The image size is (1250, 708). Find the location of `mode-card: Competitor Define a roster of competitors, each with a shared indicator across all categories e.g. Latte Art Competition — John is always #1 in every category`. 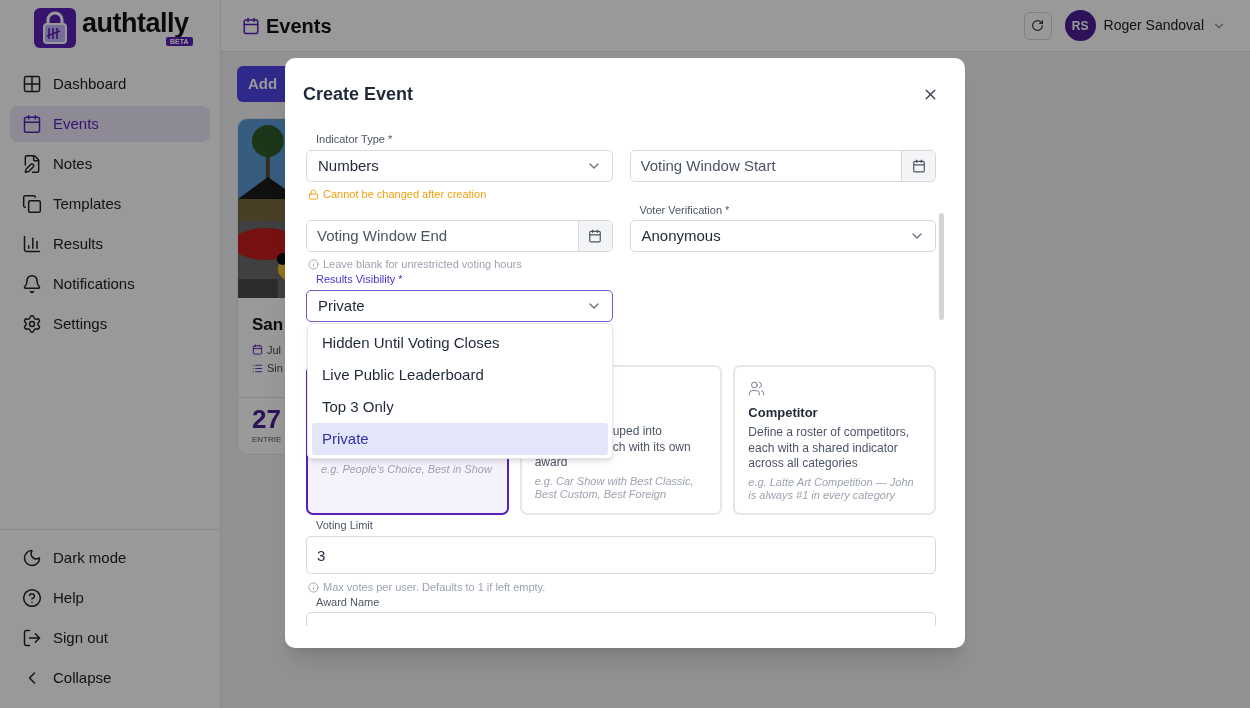

mode-card: Competitor Define a roster of competitors, each with a shared indicator across all categories e.g. Latte Art Competition — John is always #1 in every category is located at coordinates (834, 440).